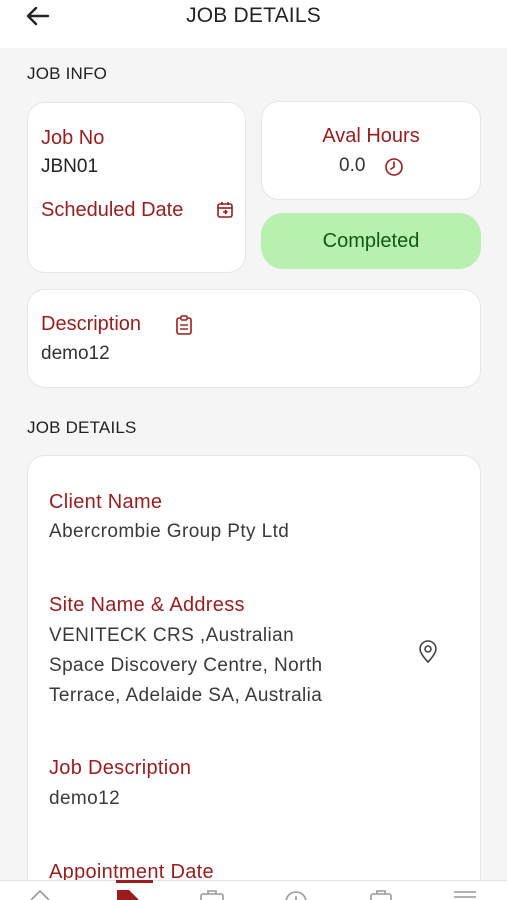 This screenshot has height=900, width=507. What do you see at coordinates (212, 894) in the screenshot?
I see `briefcase-nav-icon` at bounding box center [212, 894].